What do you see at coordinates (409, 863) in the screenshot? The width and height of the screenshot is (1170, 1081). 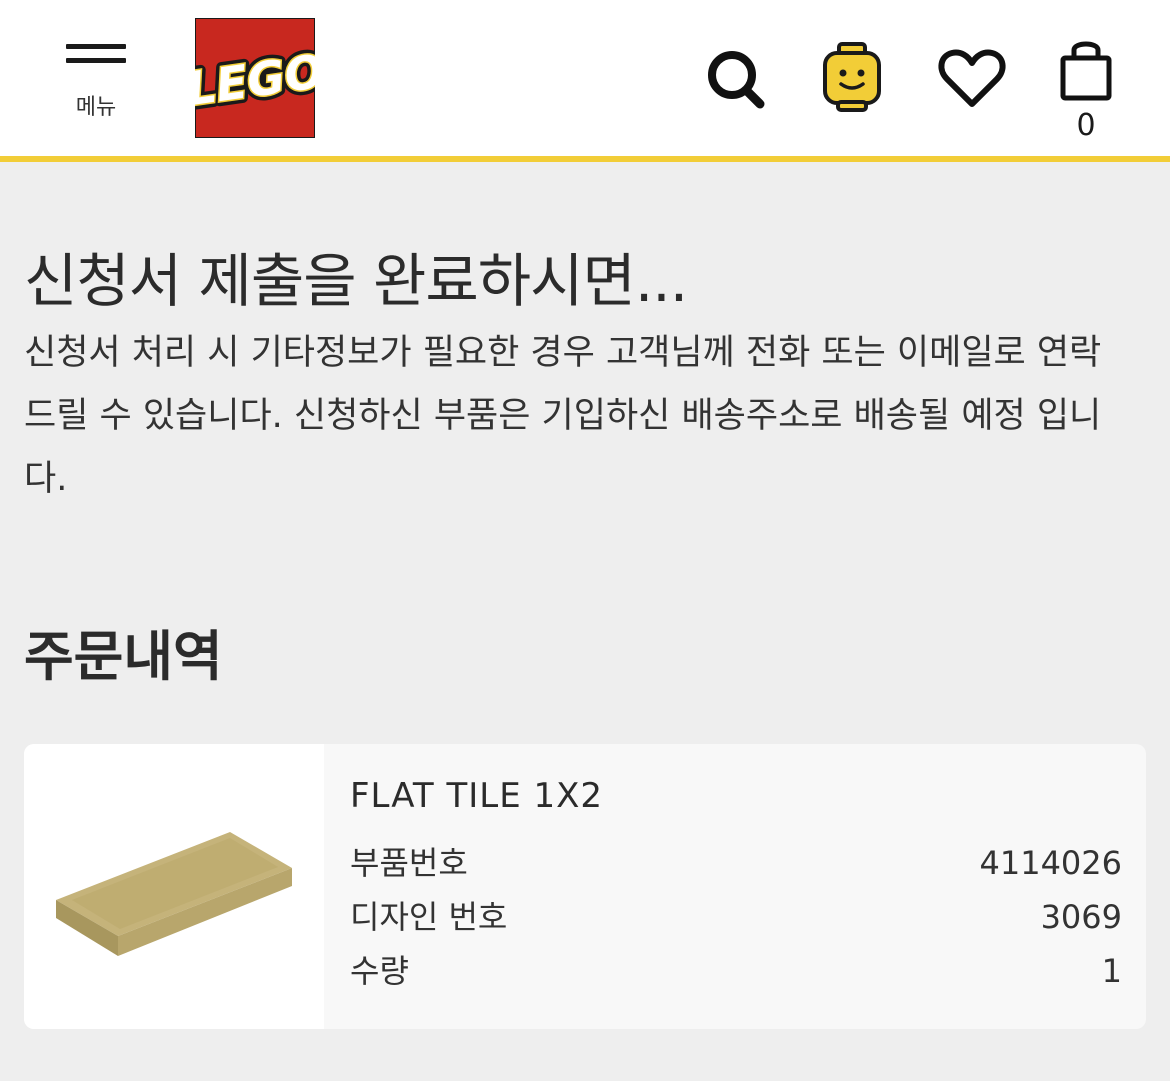 I see `part-number-label: 부품번호` at bounding box center [409, 863].